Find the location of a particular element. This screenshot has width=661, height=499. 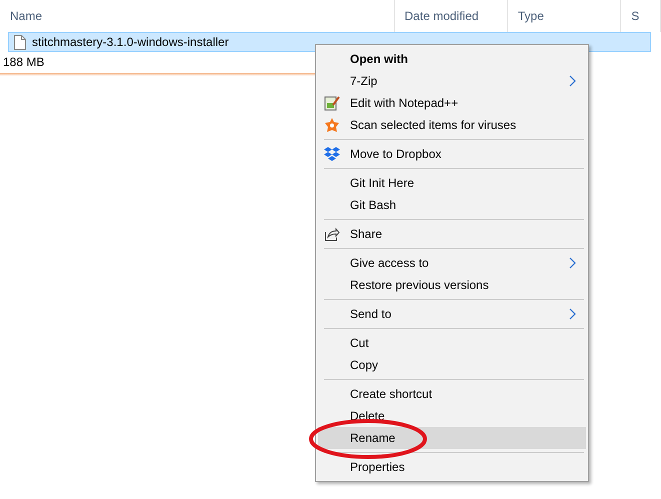

menu-item: Send to is located at coordinates (452, 314).